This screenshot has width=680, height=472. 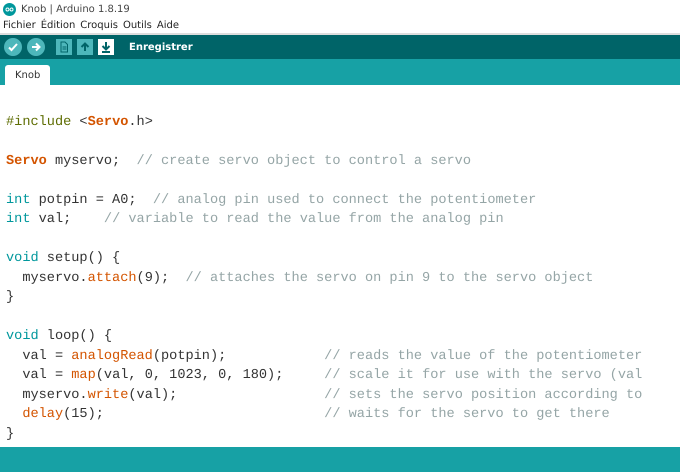 I want to click on document-icon, so click(x=64, y=47).